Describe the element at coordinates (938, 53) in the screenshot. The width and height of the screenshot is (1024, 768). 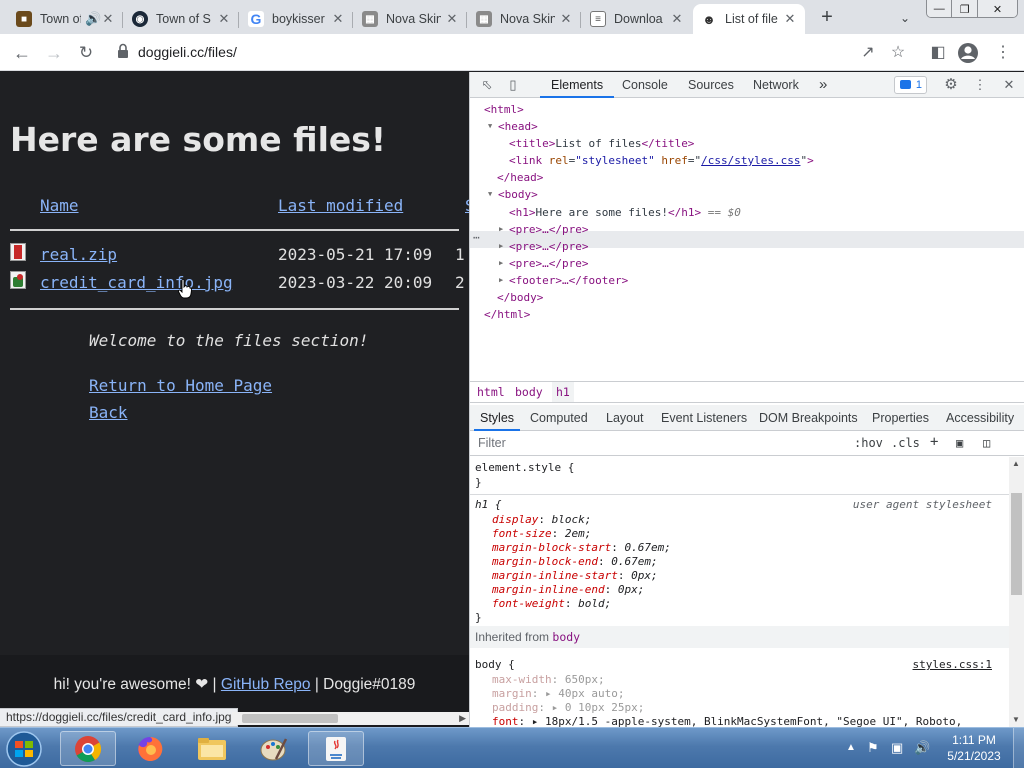
I see `side-panel-icon: ◧` at that location.